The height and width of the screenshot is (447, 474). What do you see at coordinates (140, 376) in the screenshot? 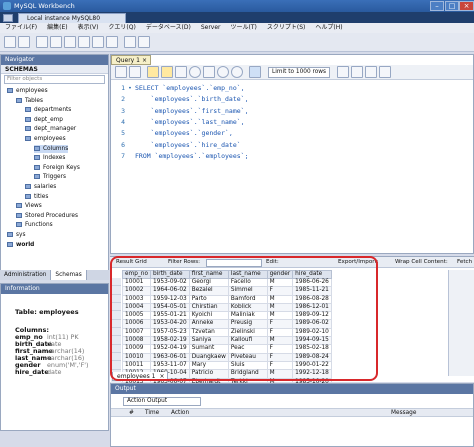
I see `result-tab-employees: employees 1 ×` at bounding box center [140, 376].